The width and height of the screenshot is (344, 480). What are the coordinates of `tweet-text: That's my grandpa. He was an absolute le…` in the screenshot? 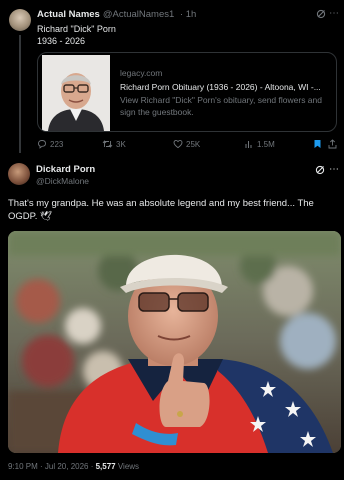 It's located at (161, 210).